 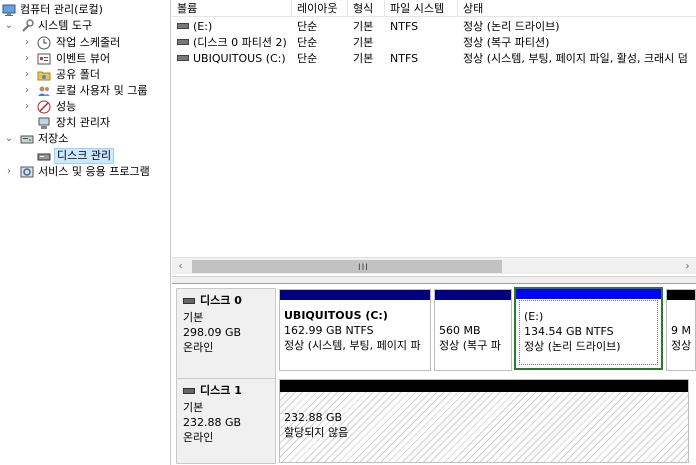 What do you see at coordinates (424, 43) in the screenshot?
I see `cell-file-system` at bounding box center [424, 43].